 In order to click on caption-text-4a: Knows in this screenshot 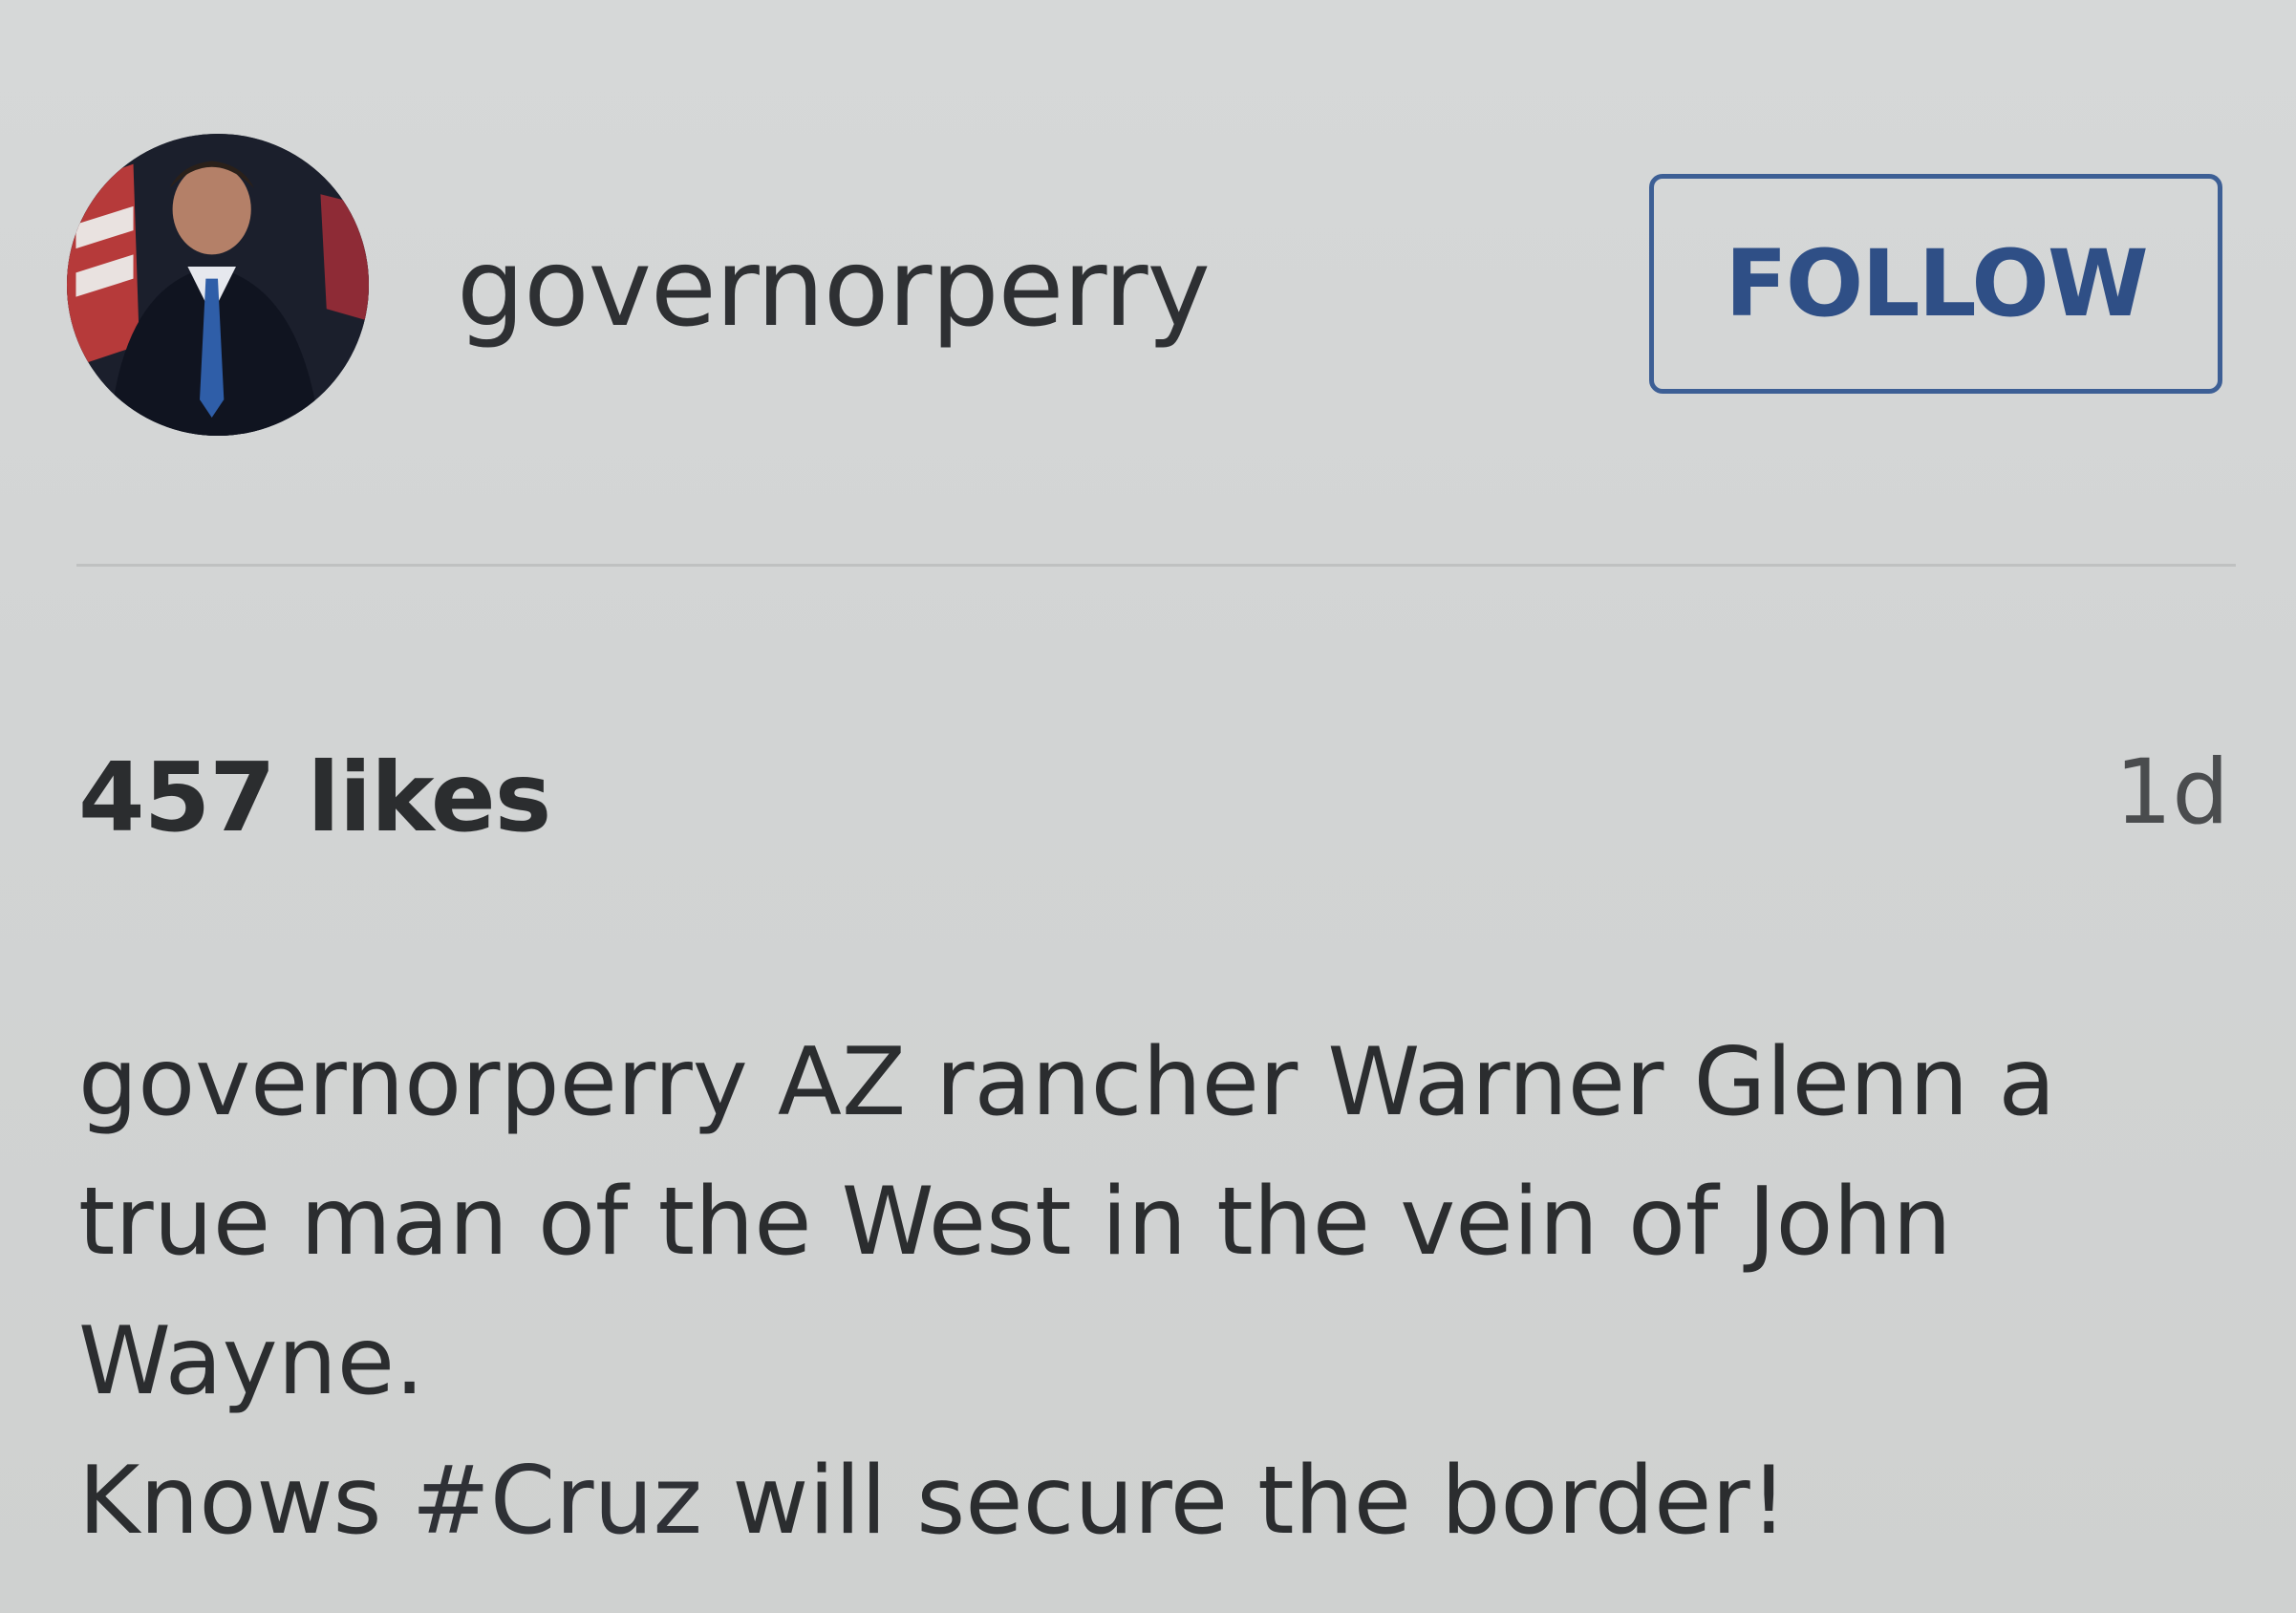, I will do `click(245, 1501)`.